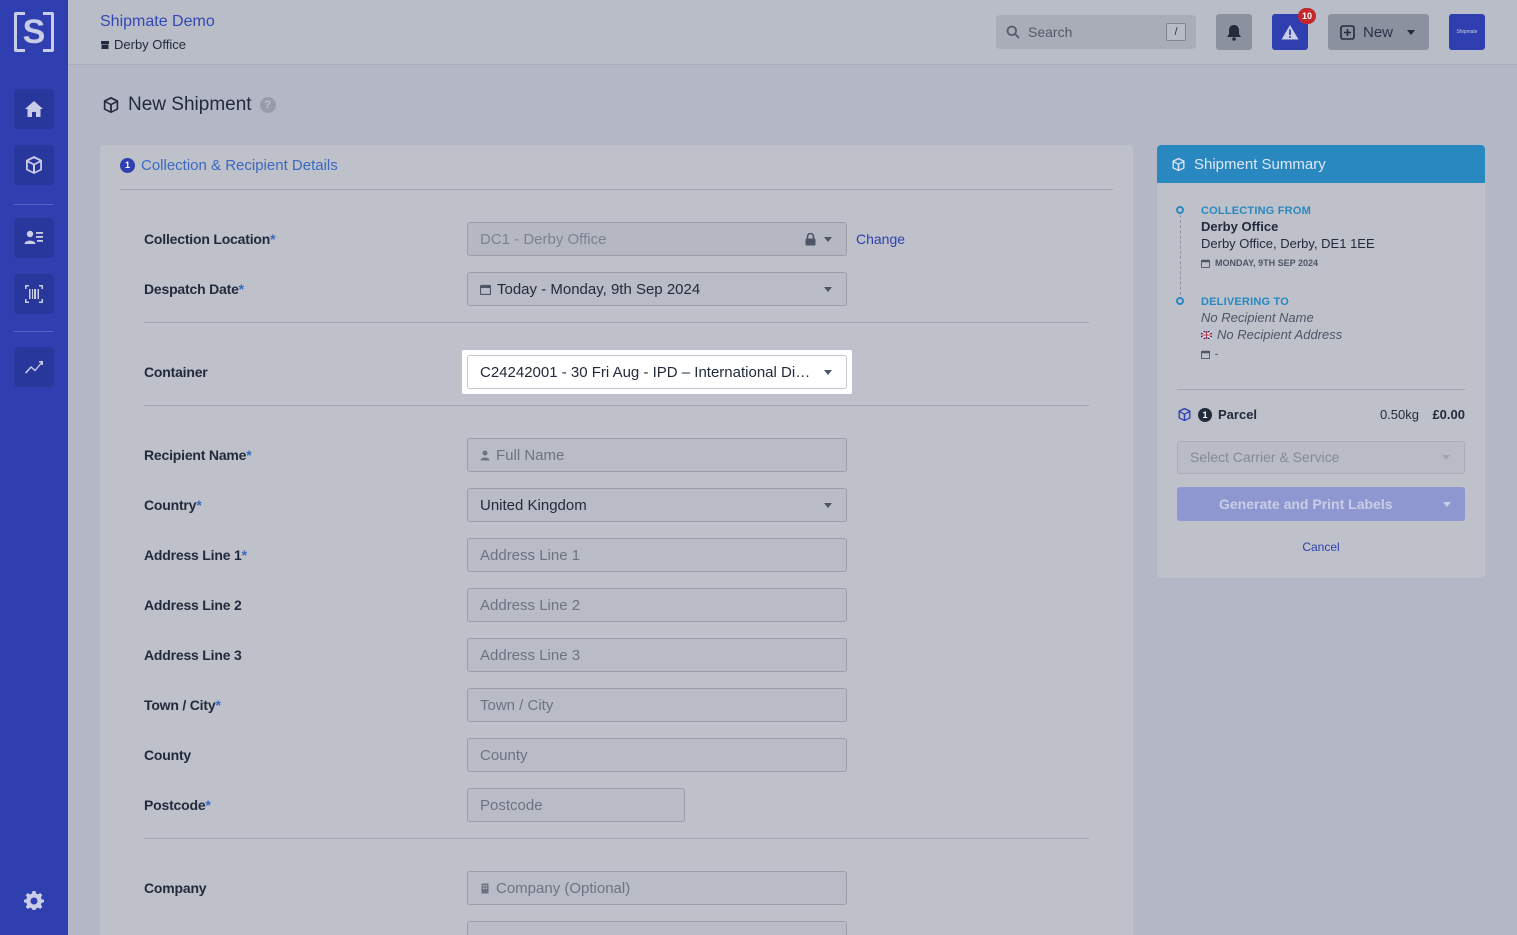  What do you see at coordinates (267, 105) in the screenshot?
I see `help-icon: ?` at bounding box center [267, 105].